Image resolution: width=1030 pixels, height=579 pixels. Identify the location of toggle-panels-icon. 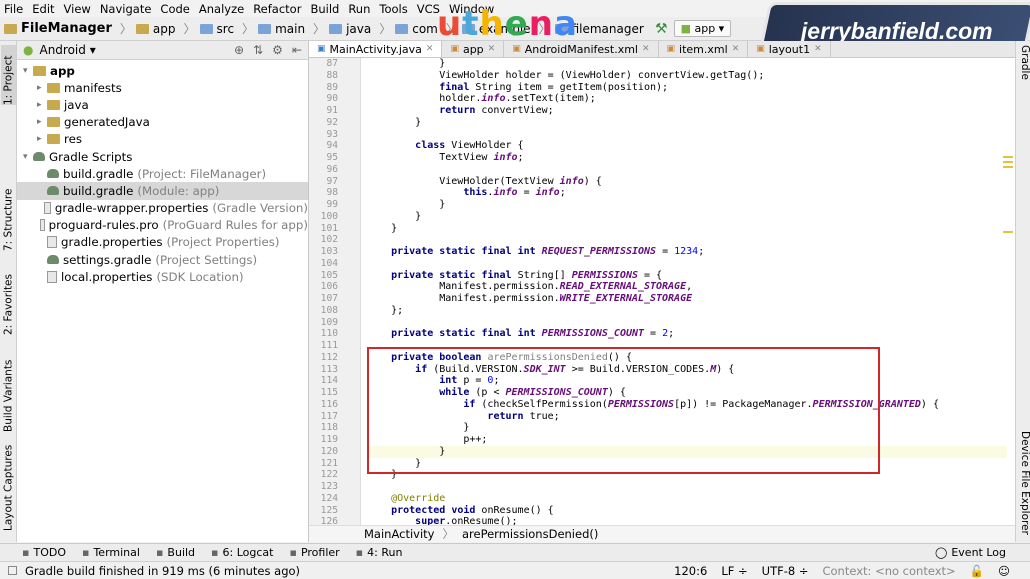
(12, 570).